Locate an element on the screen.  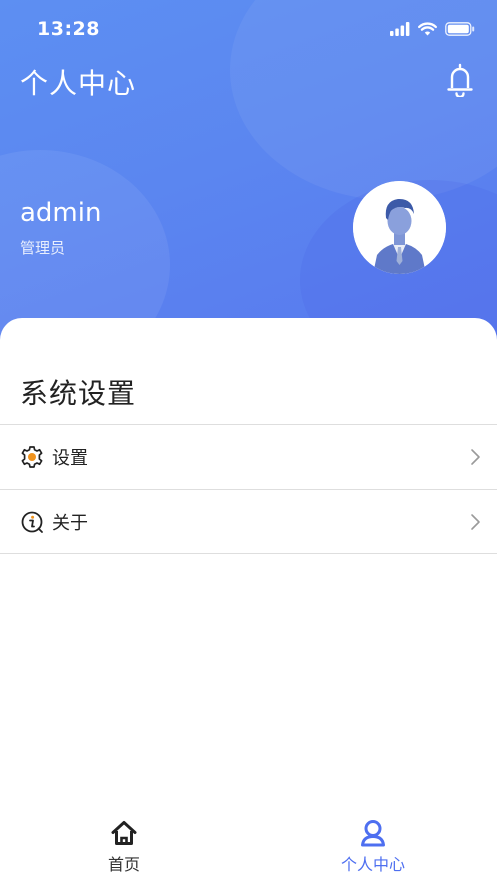
tab-bar: 首页 个人中心 is located at coordinates (248, 844).